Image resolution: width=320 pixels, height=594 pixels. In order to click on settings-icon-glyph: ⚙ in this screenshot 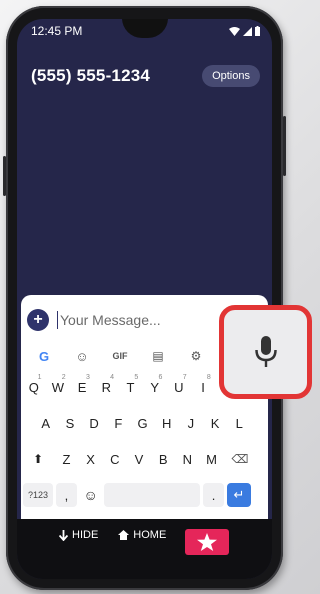, I will do `click(196, 356)`.